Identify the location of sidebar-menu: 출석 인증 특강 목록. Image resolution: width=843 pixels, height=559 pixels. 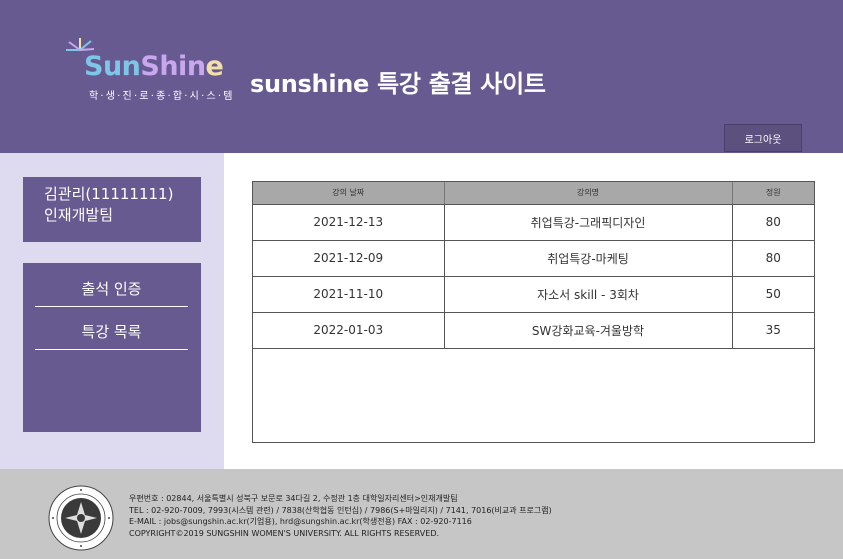
(112, 347).